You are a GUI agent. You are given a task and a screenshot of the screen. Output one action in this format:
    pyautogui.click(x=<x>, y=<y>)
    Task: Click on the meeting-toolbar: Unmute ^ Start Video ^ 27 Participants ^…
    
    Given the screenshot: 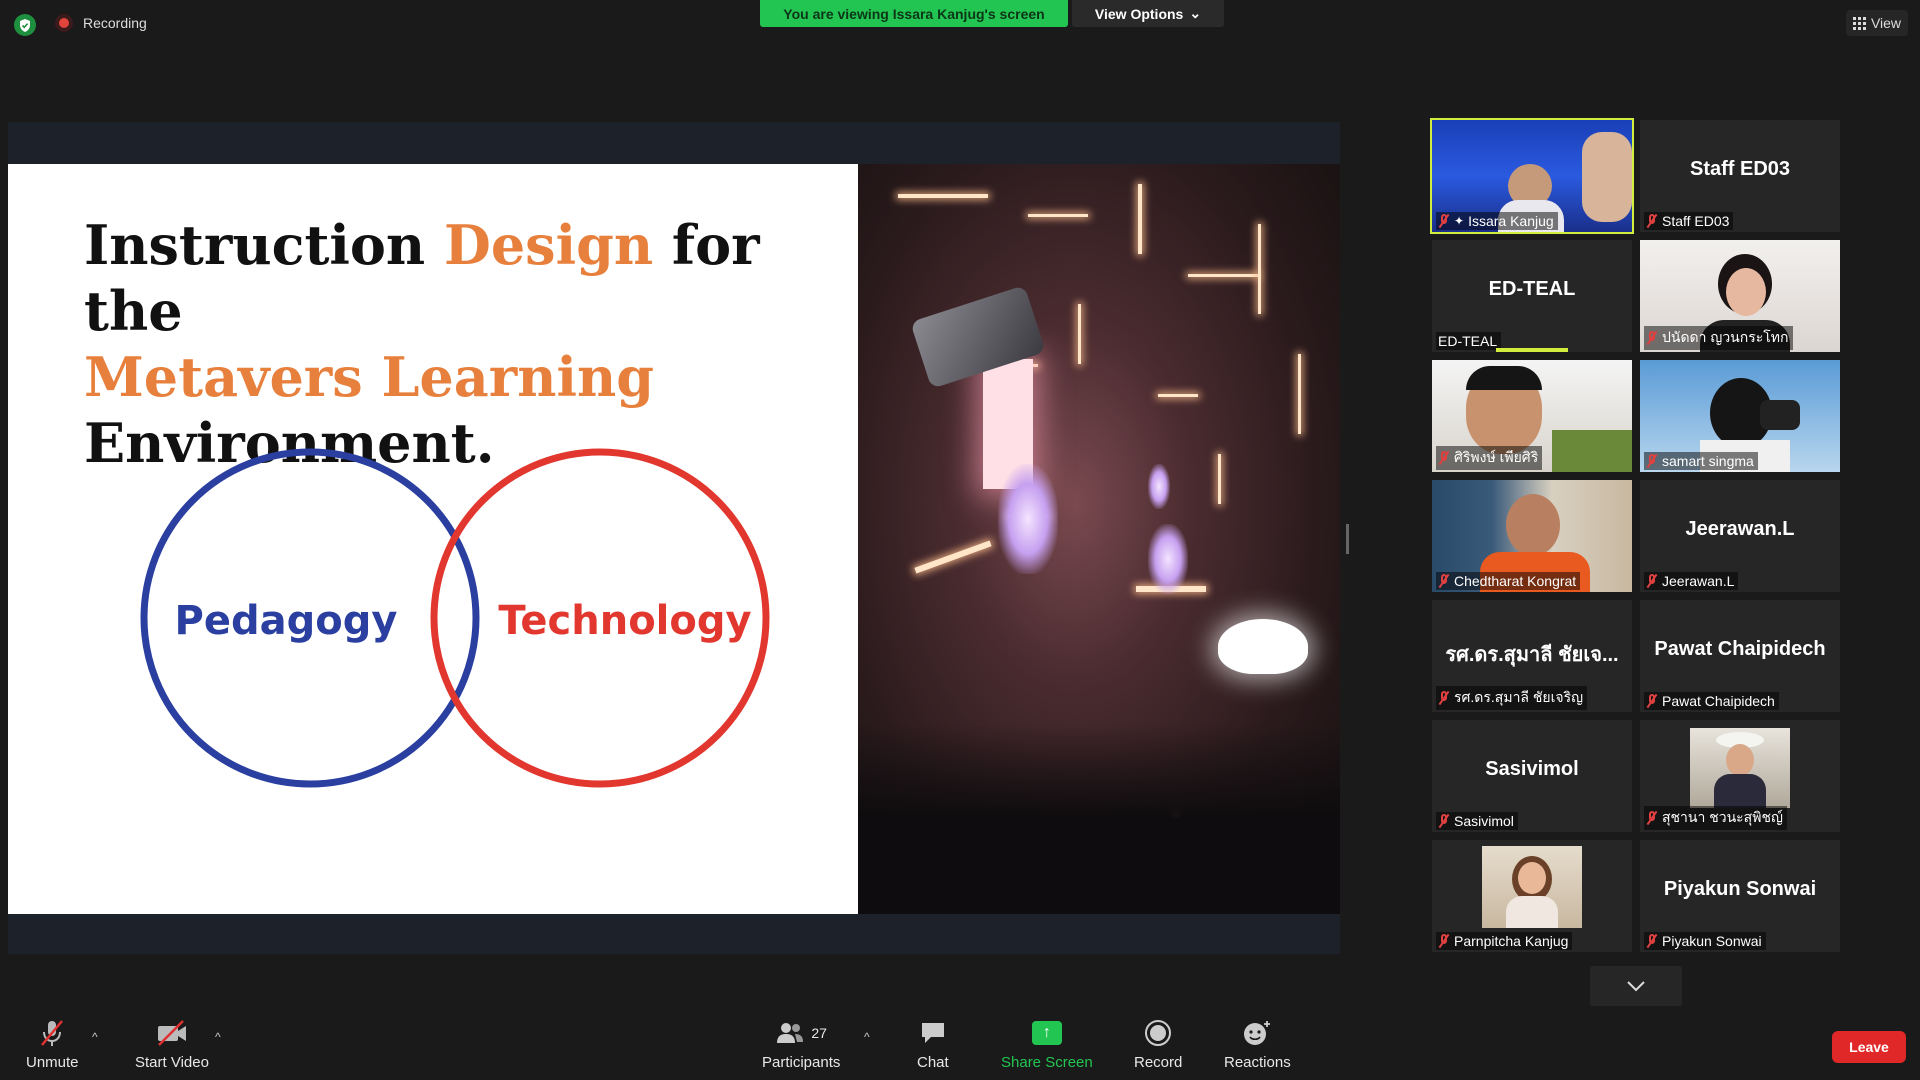 What is the action you would take?
    pyautogui.click(x=960, y=1045)
    